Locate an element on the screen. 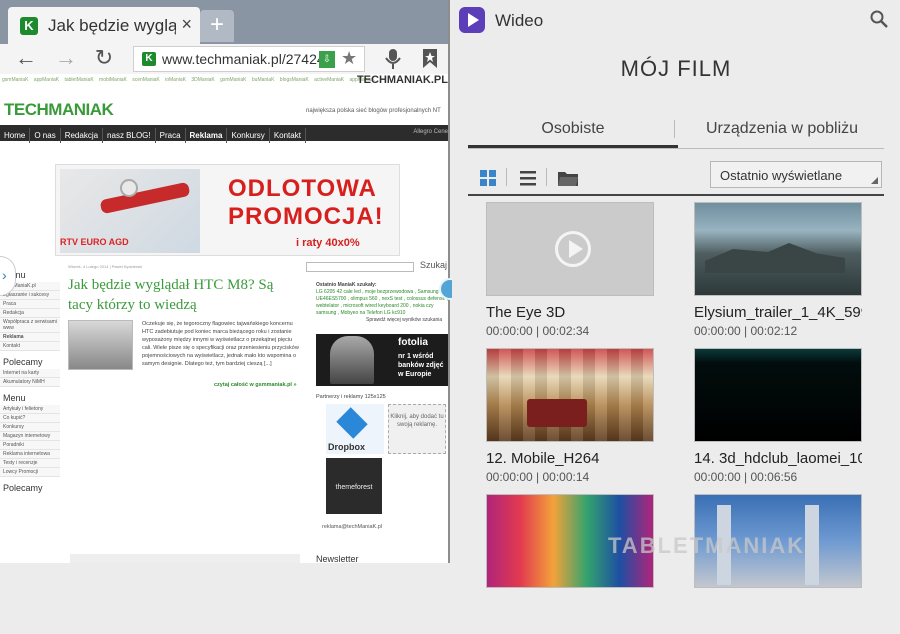  folder-view-icon is located at coordinates (568, 178).